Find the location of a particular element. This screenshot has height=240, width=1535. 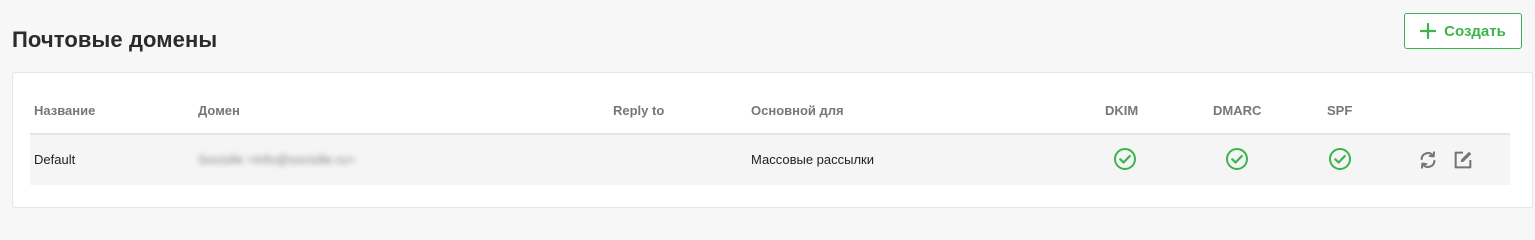

column-header-dkim: DKIM is located at coordinates (1122, 110).